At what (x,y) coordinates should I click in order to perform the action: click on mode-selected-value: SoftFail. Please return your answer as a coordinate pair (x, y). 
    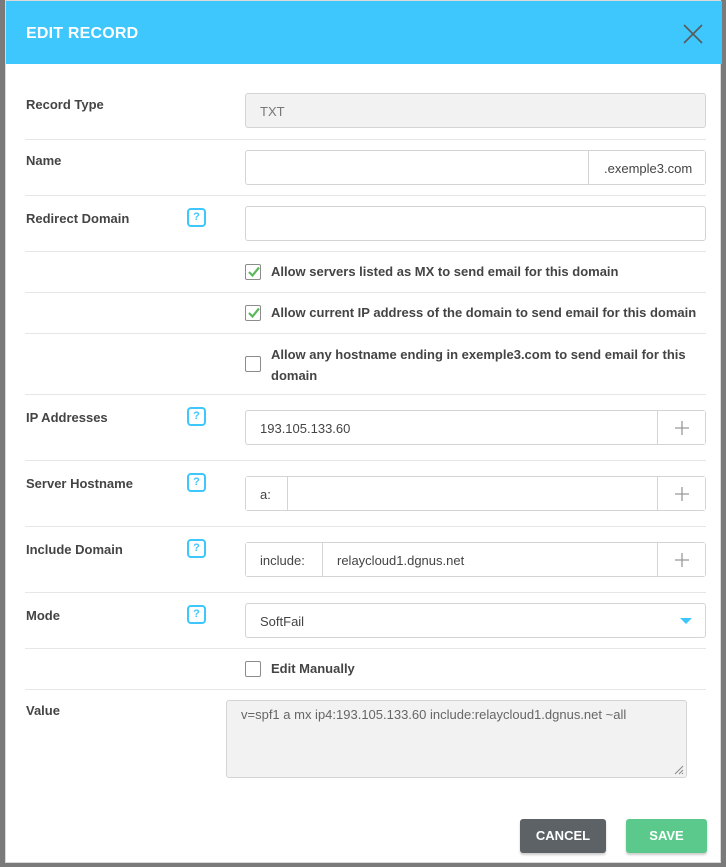
    Looking at the image, I should click on (282, 621).